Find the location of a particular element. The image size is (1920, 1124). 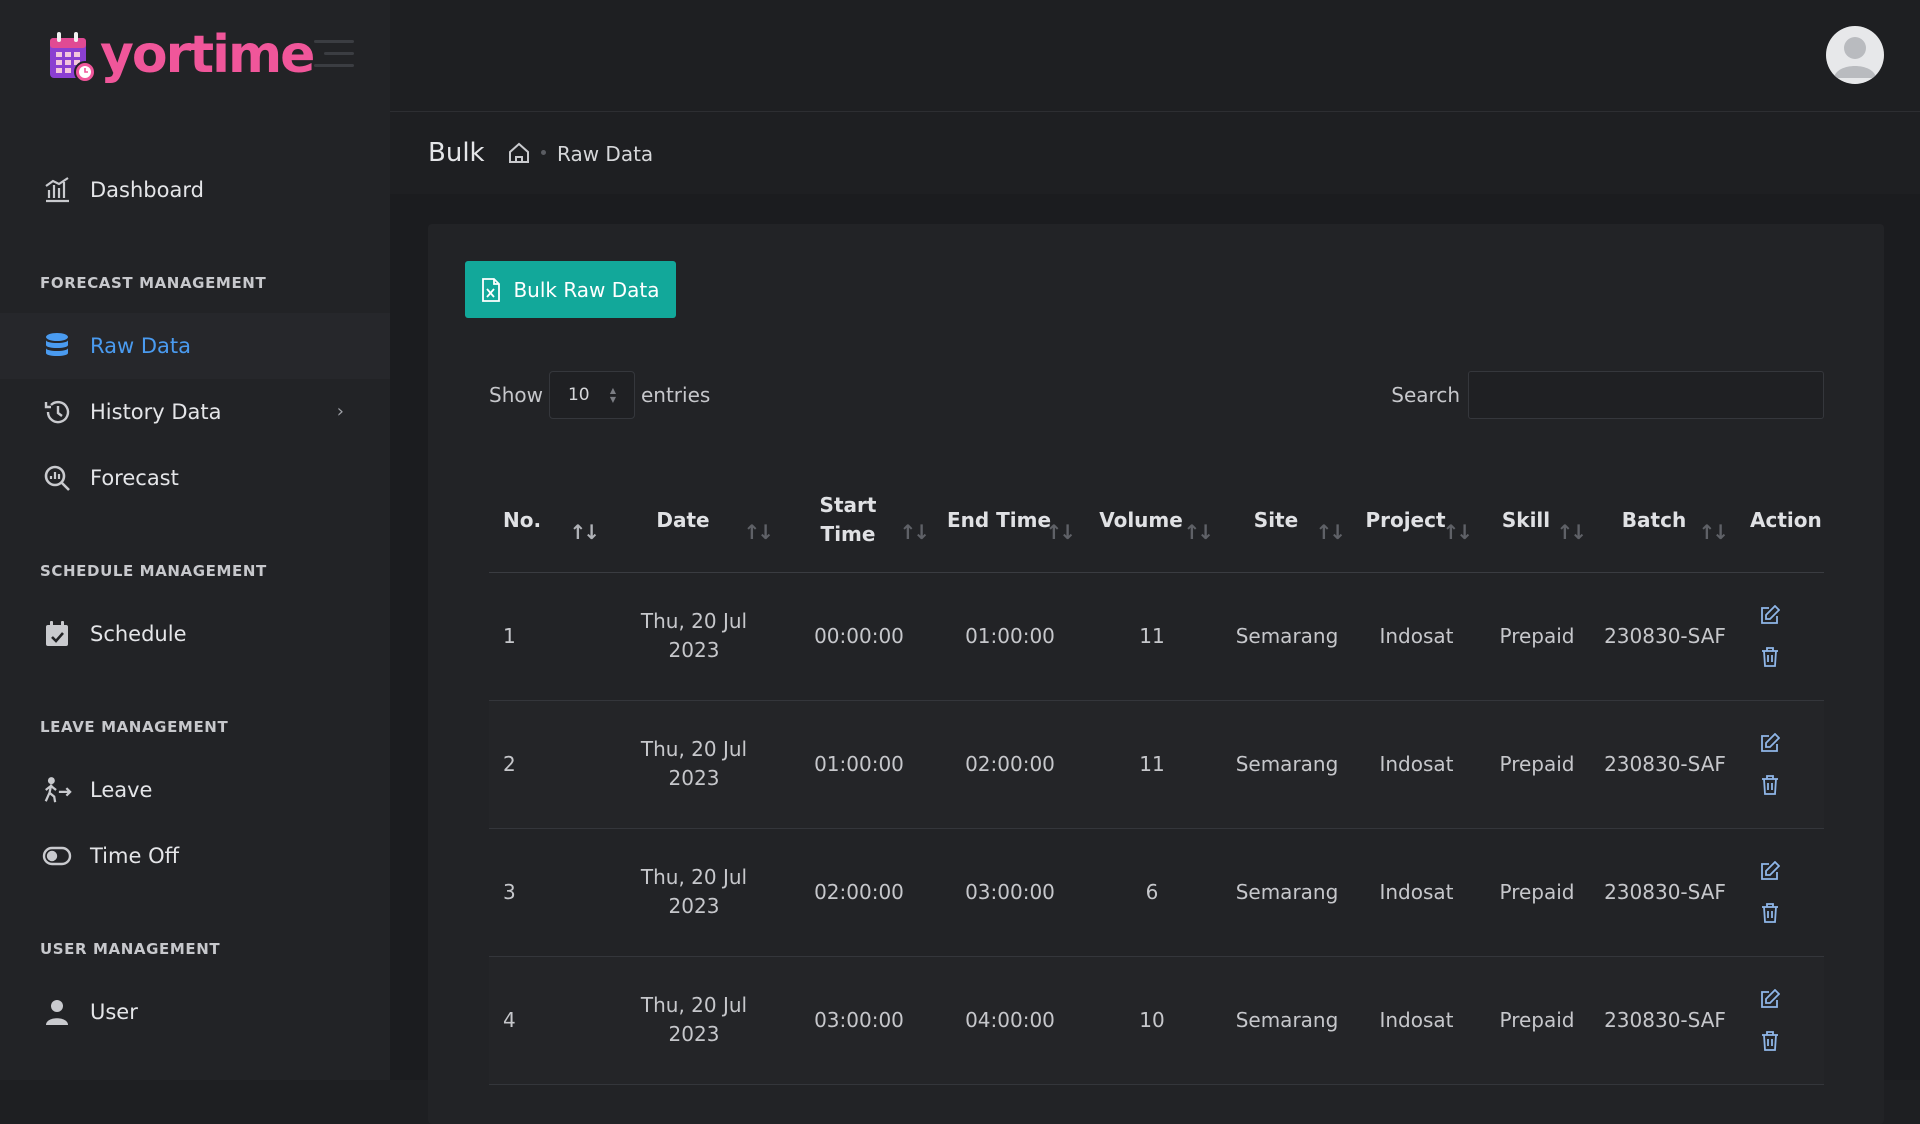

sidebar-item-label: Schedule is located at coordinates (138, 634).